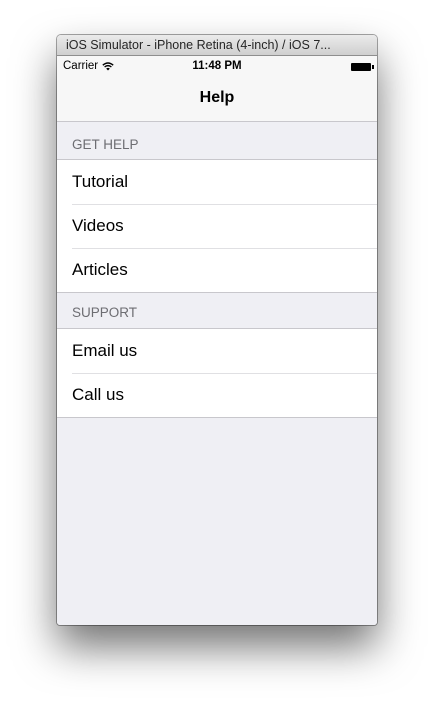 This screenshot has height=704, width=434. I want to click on section-header-get-help: GET HELP, so click(105, 144).